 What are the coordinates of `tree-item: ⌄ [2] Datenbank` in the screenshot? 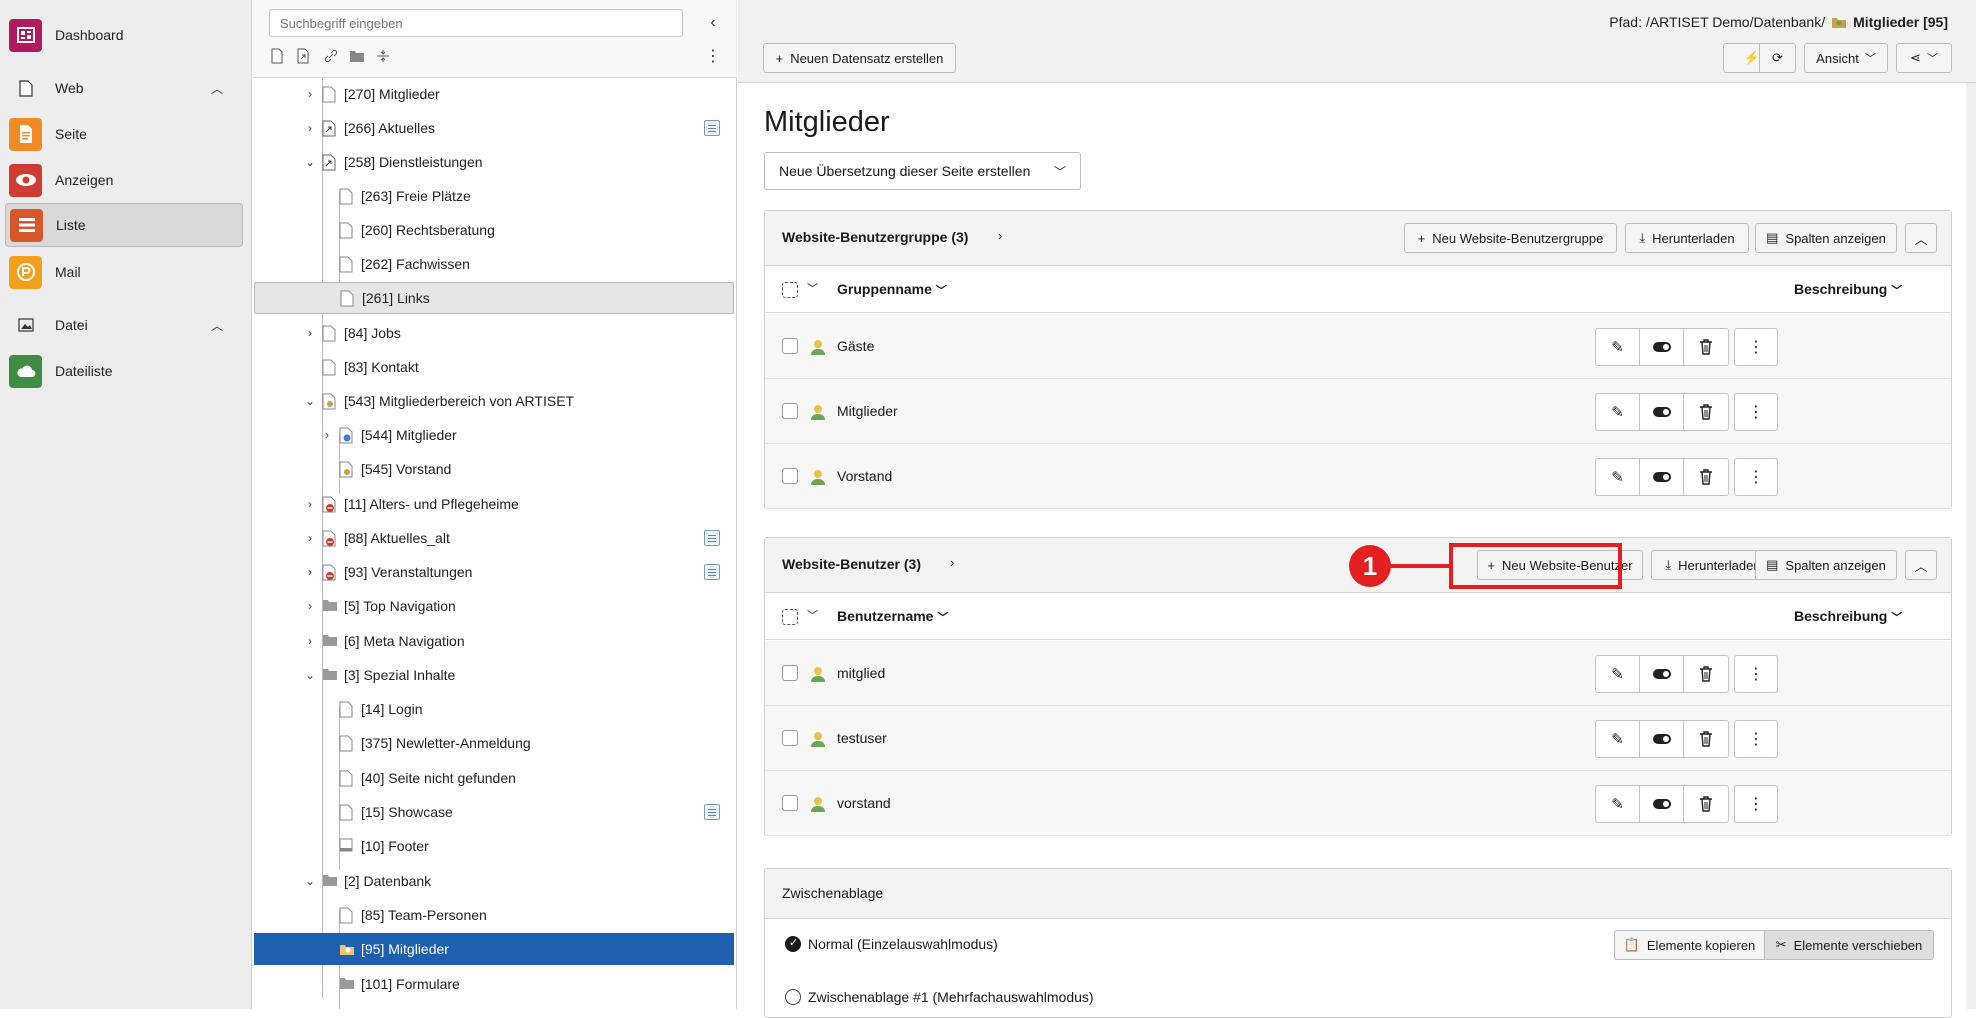 It's located at (494, 881).